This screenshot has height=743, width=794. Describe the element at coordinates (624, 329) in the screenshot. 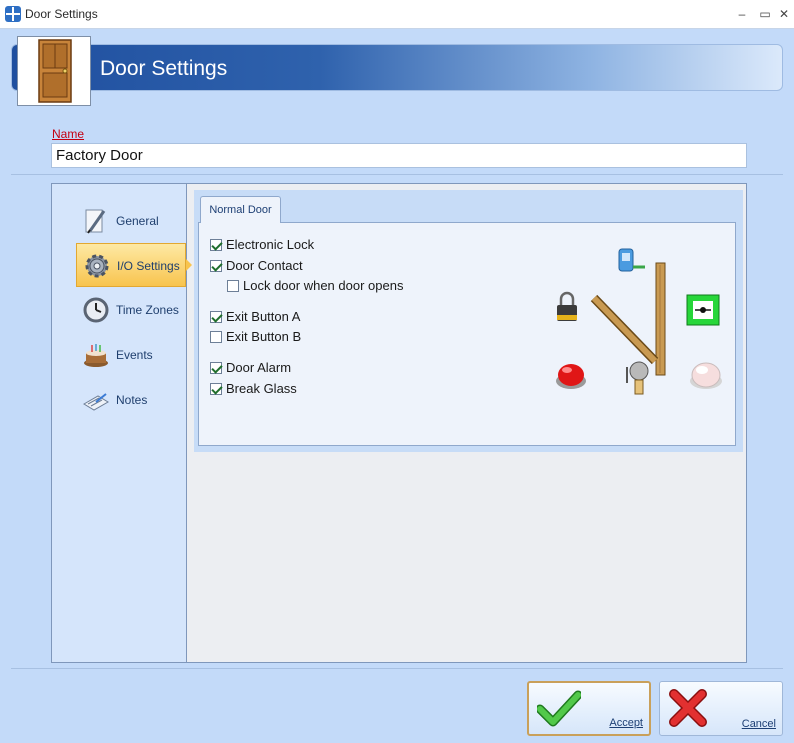

I see `door-open-leaf-icon` at that location.